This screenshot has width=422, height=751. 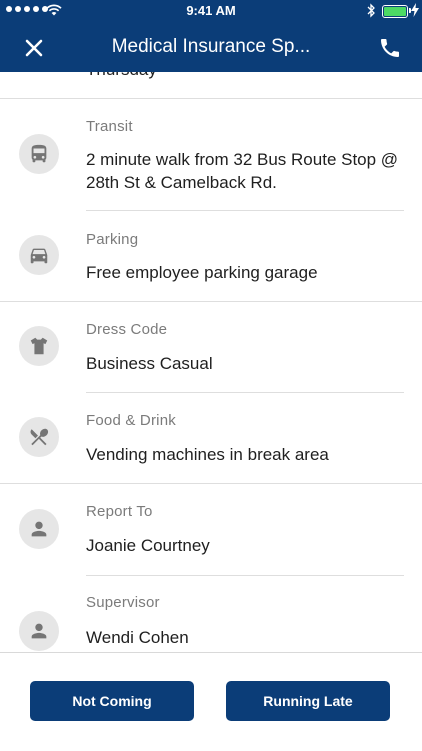 What do you see at coordinates (39, 346) in the screenshot?
I see `shirt-icon` at bounding box center [39, 346].